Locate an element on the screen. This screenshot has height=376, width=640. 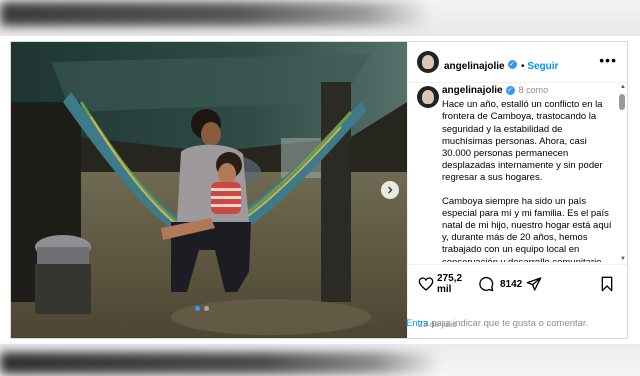
share-icon is located at coordinates (534, 284).